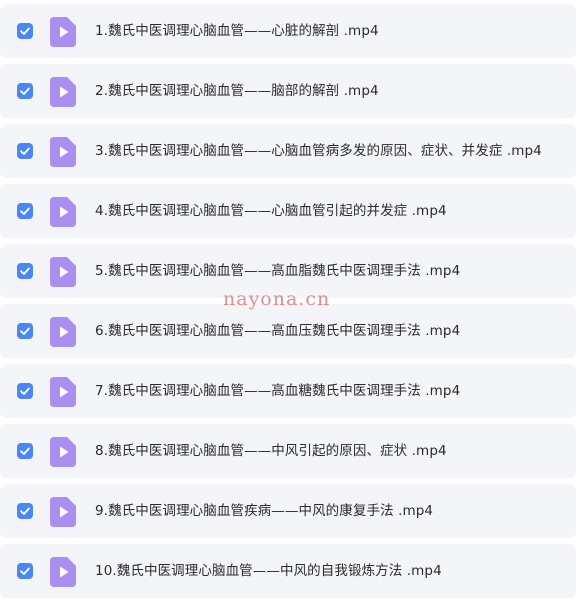 This screenshot has width=580, height=600. I want to click on file-row: 1.魏氏中医调理心脑血管——心脏的解剖 .mp4, so click(288, 31).